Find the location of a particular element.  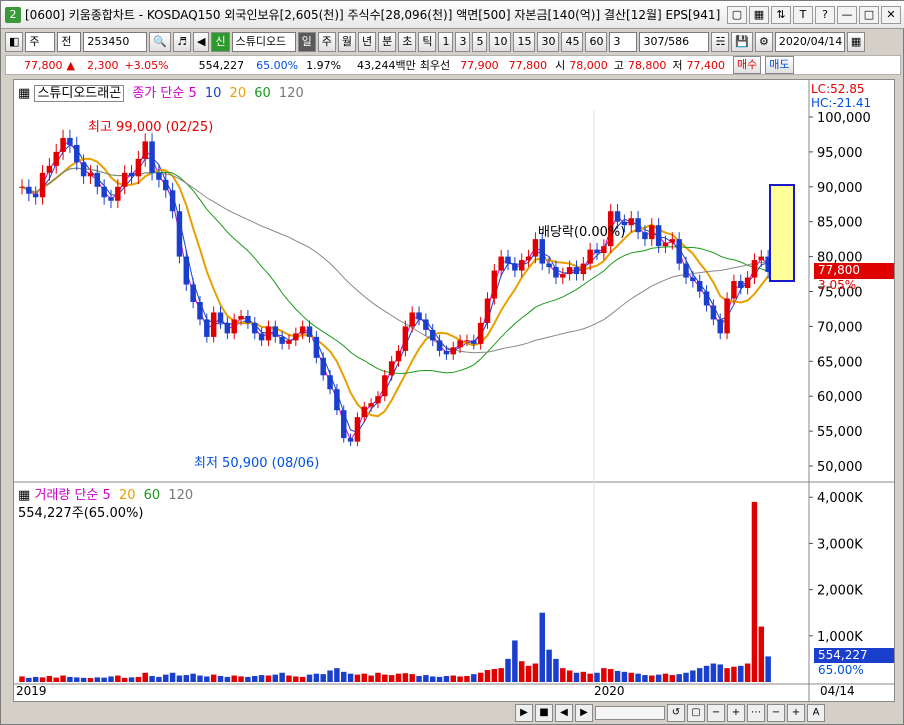

interval-30: 30 is located at coordinates (548, 42).